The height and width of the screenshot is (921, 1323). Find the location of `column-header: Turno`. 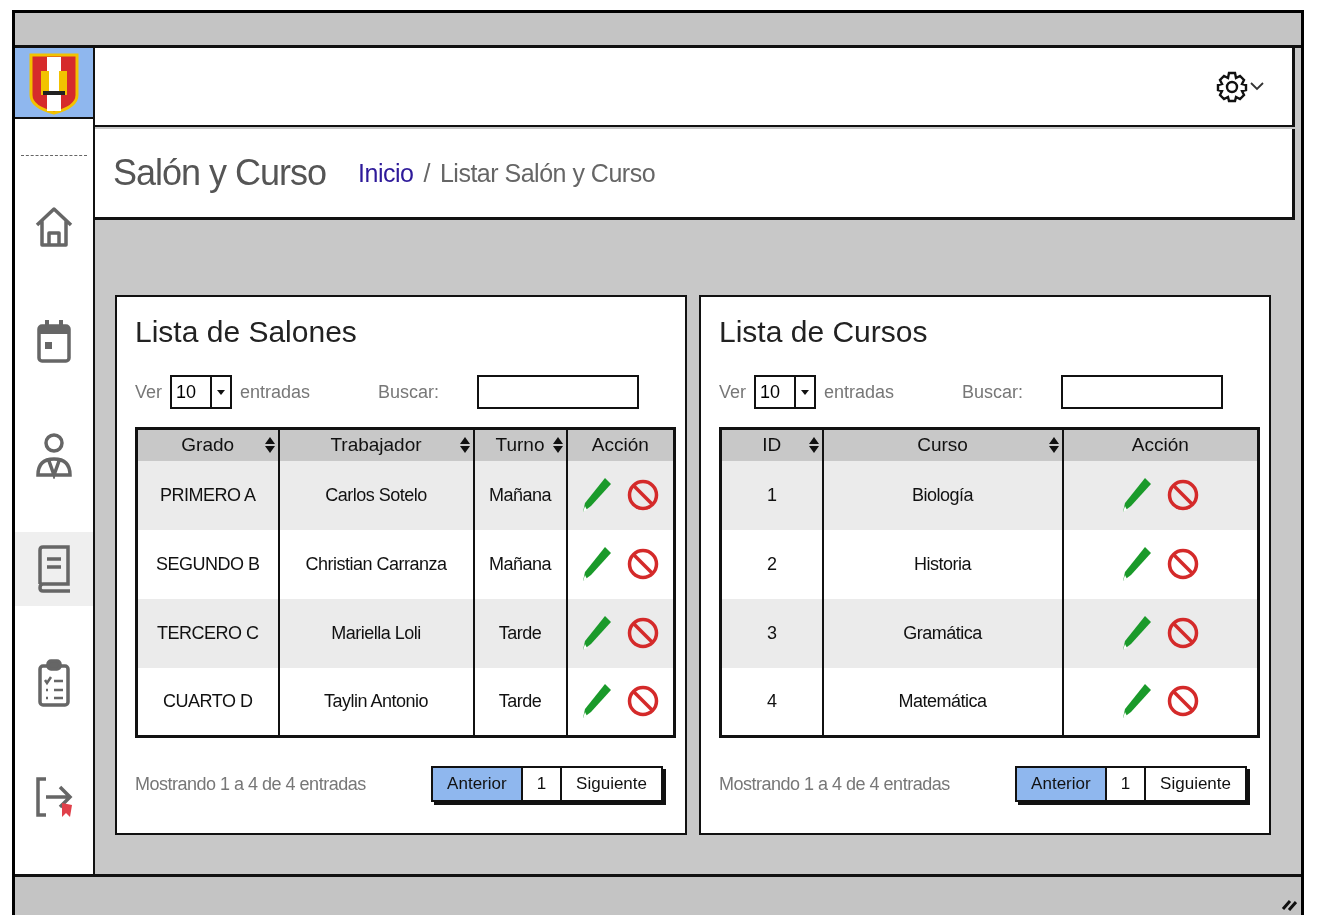

column-header: Turno is located at coordinates (520, 444).